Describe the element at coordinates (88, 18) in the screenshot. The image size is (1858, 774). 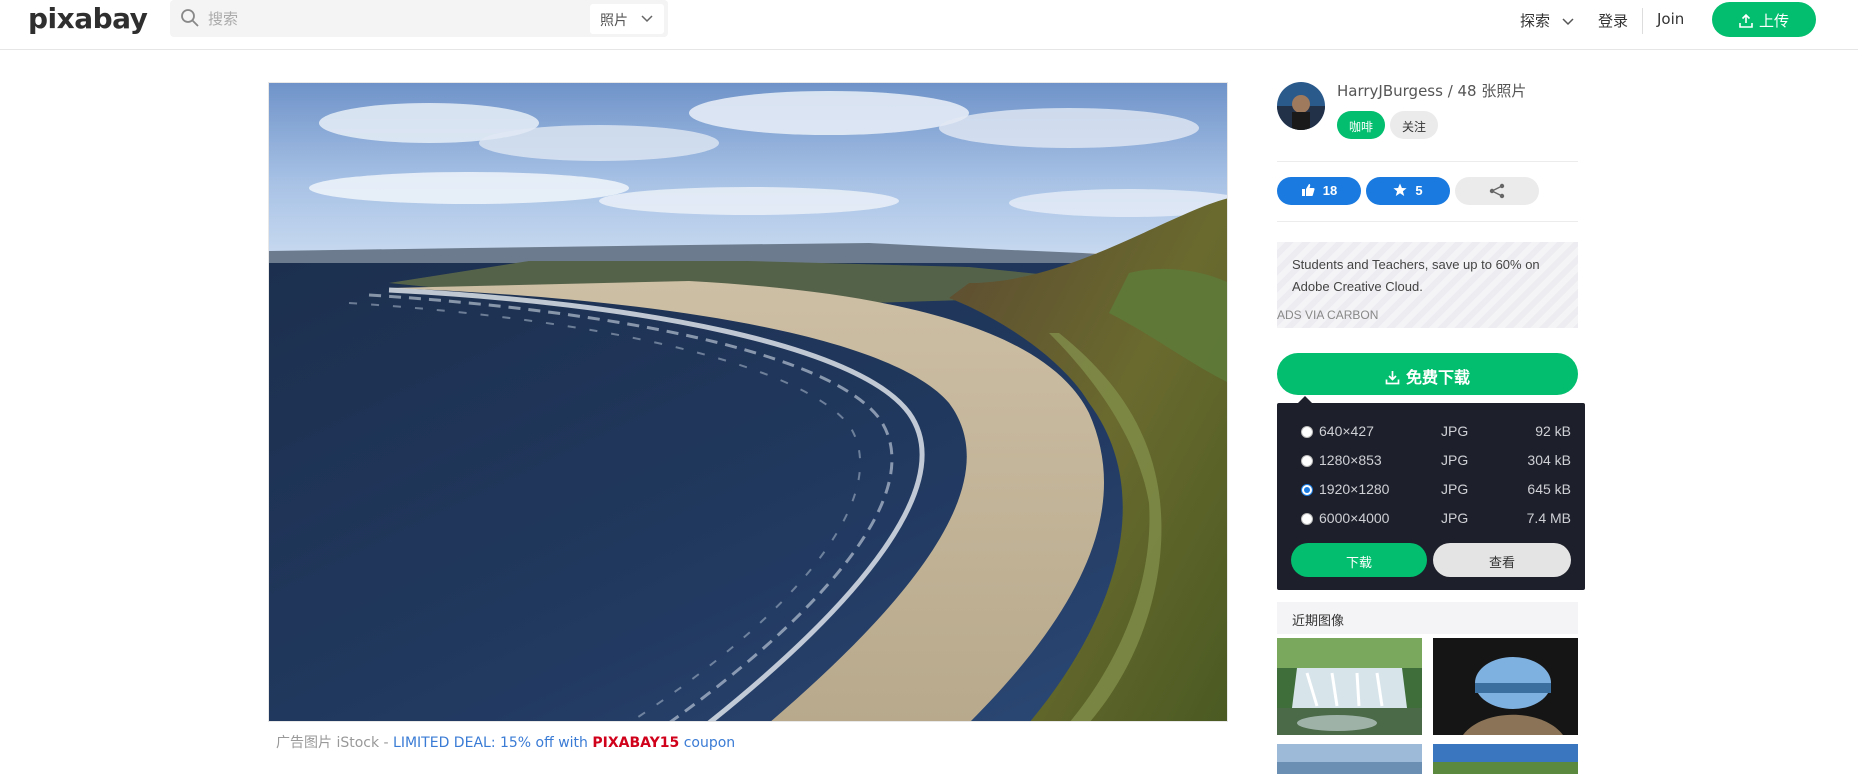
I see `pixabay-logo: pixabay` at that location.